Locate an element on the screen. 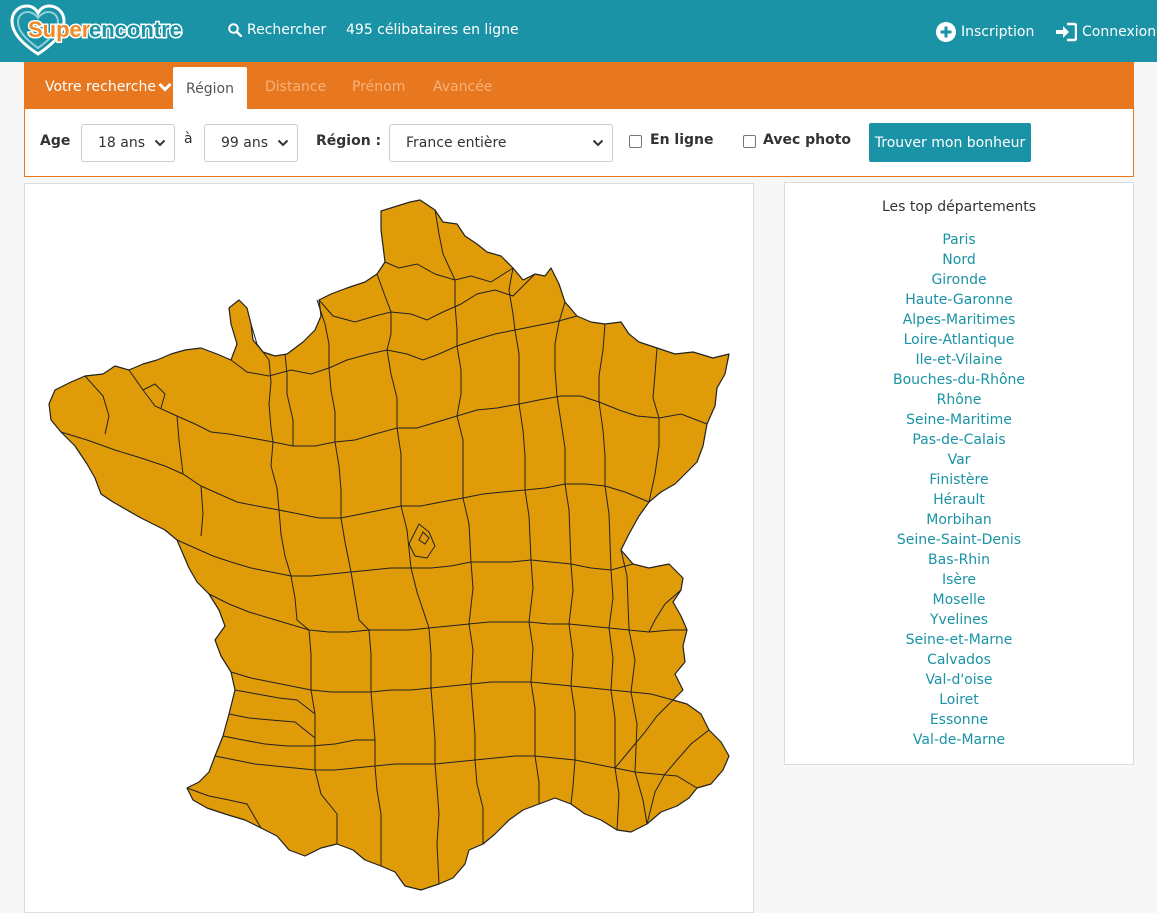 The height and width of the screenshot is (913, 1157). photo-checkbox is located at coordinates (749, 141).